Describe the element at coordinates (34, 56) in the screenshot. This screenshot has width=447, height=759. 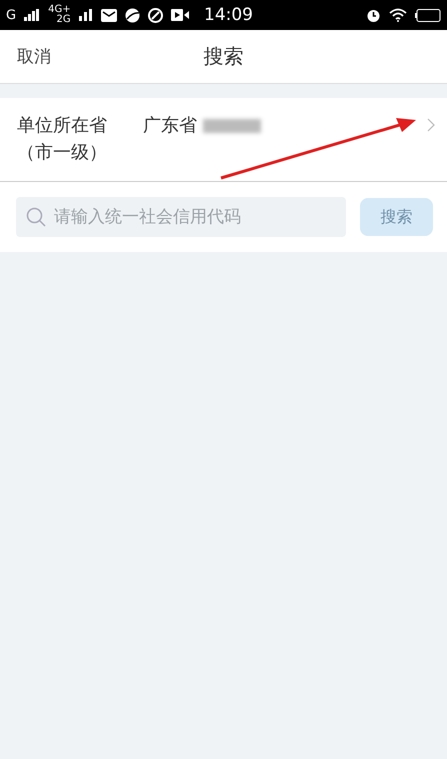
I see `cancel-button: 取消` at that location.